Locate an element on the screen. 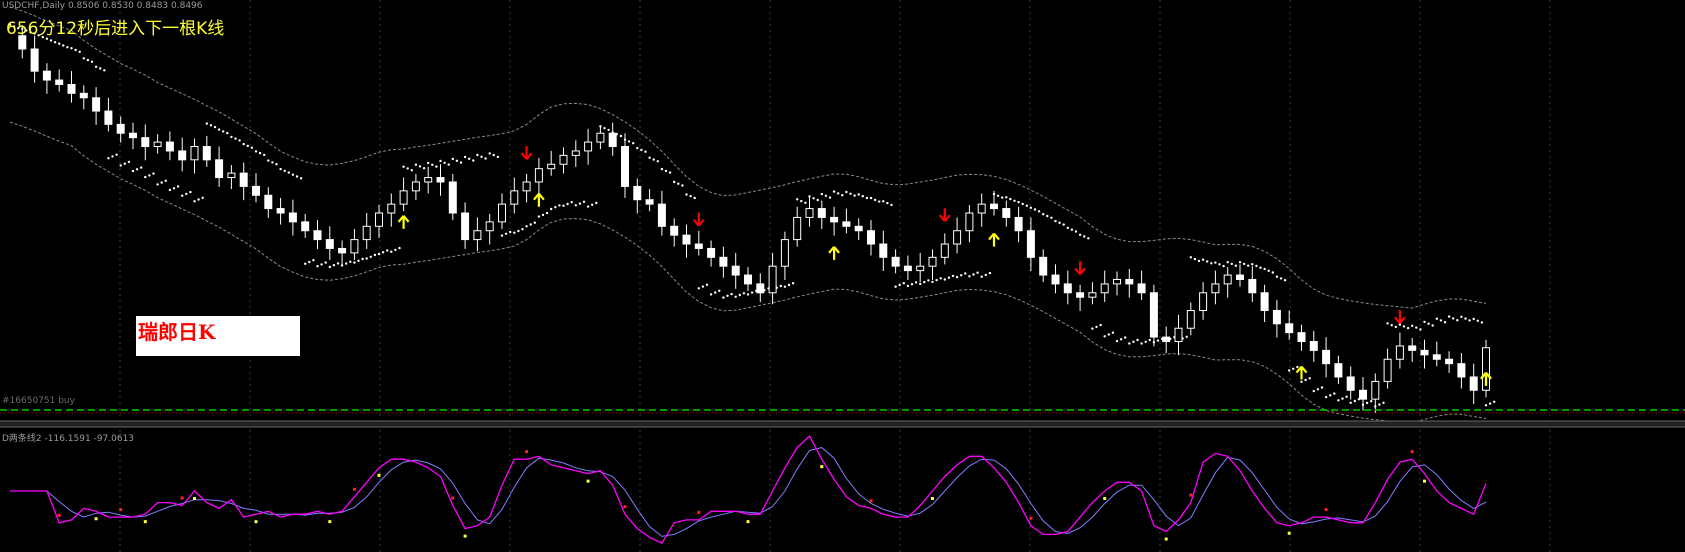 The width and height of the screenshot is (1685, 552). order-line is located at coordinates (842, 411).